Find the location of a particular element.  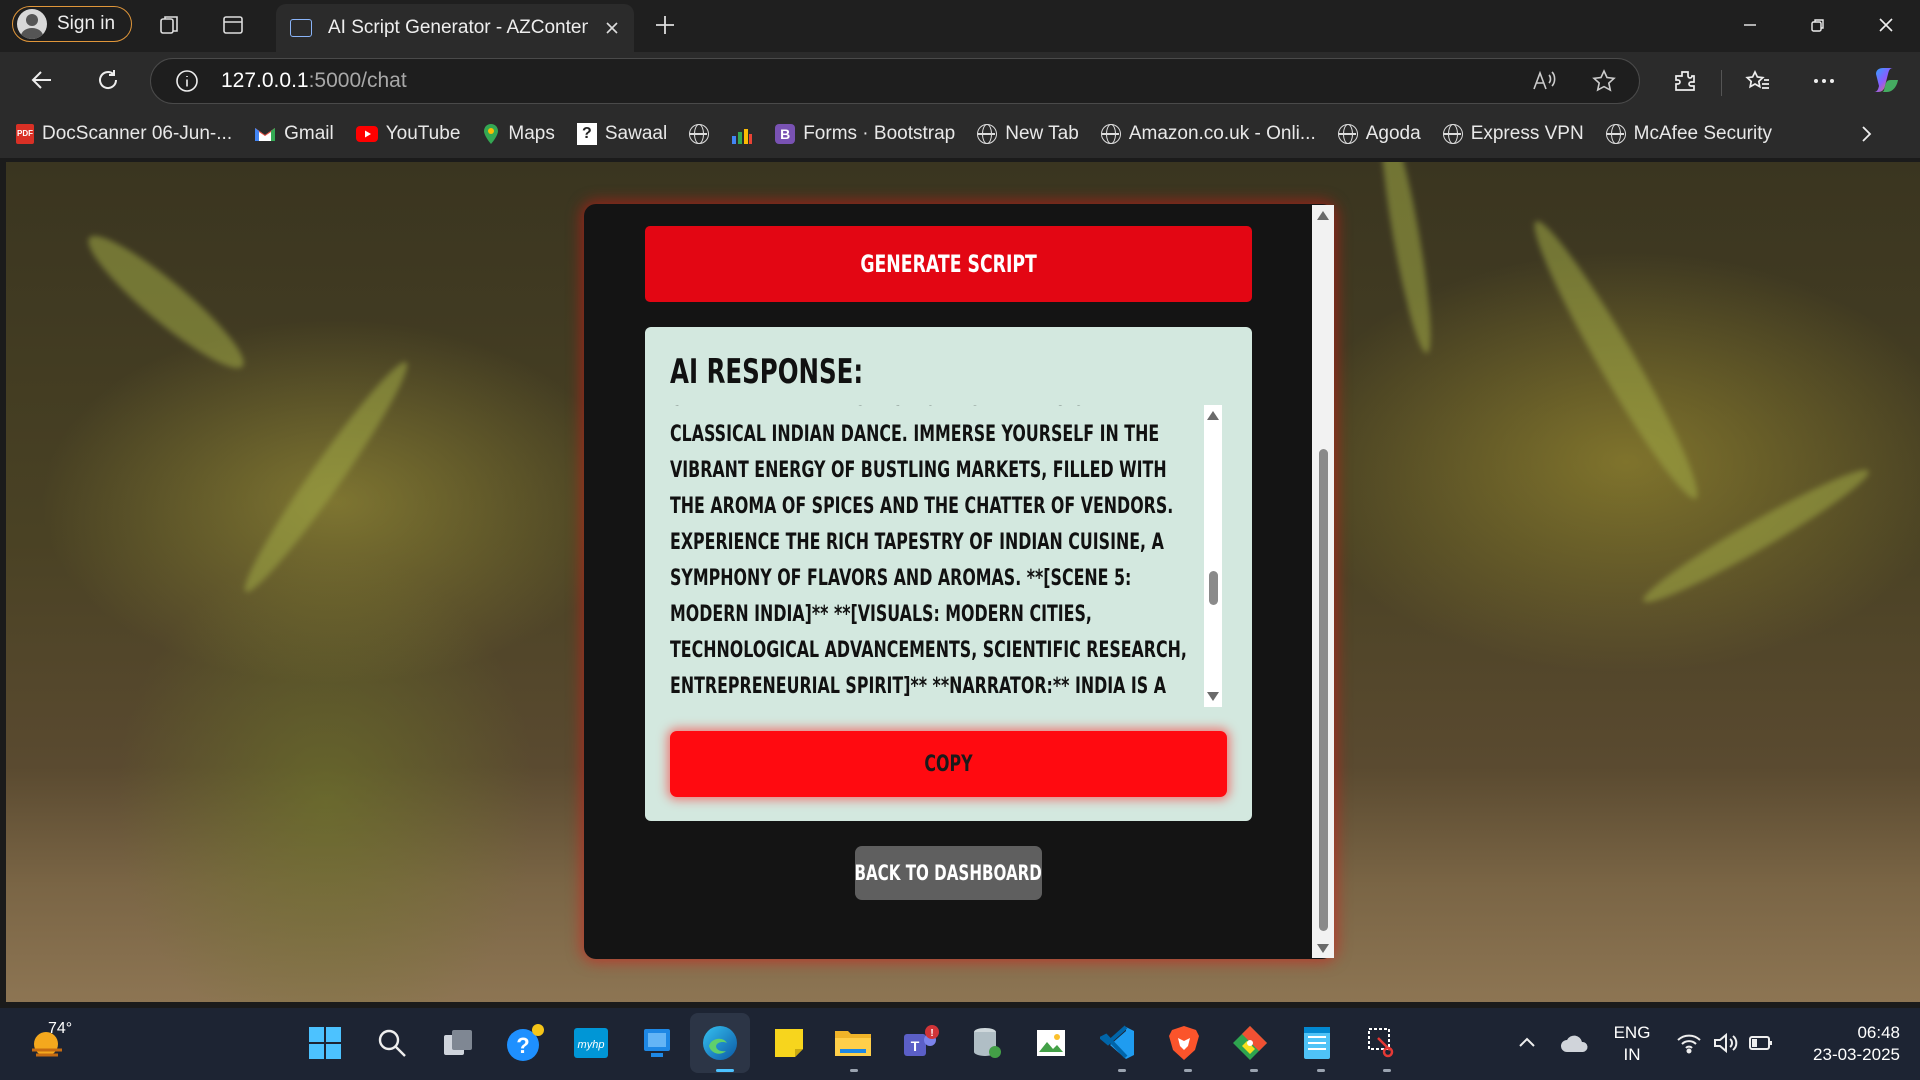

bookmark-maps: Maps is located at coordinates (518, 134).